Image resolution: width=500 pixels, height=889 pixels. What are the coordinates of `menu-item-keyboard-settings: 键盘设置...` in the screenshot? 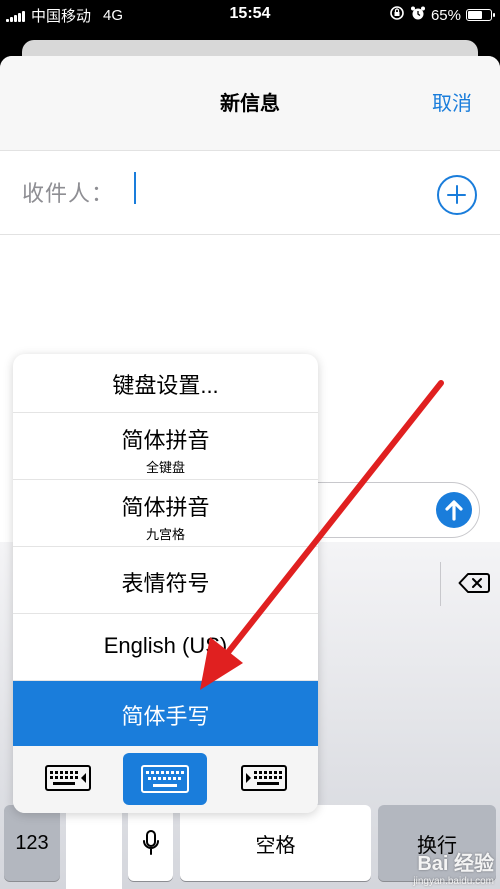 It's located at (165, 383).